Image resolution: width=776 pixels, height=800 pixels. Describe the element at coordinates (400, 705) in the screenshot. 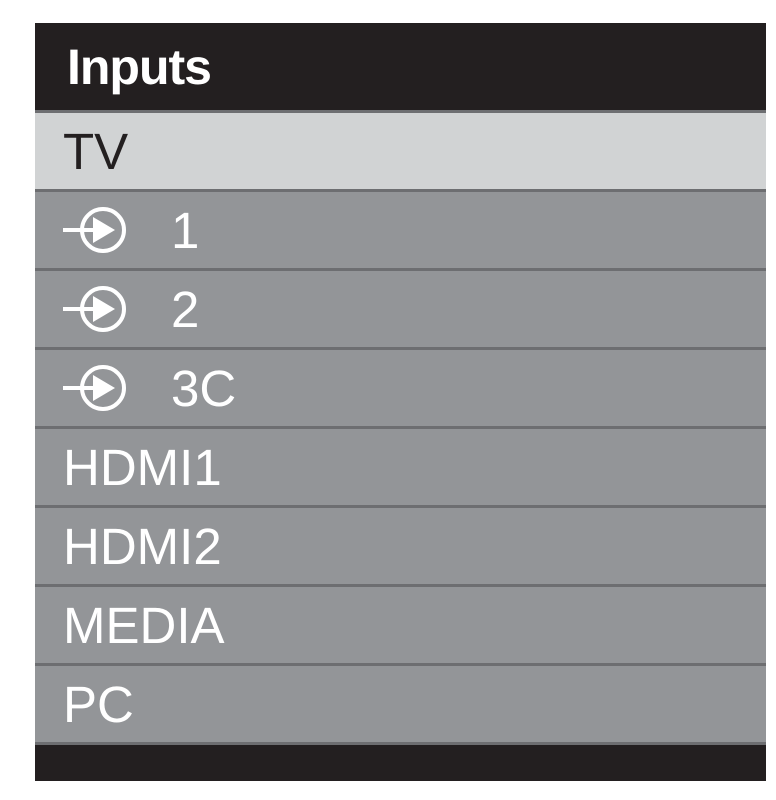

I see `menu-item: PC` at that location.